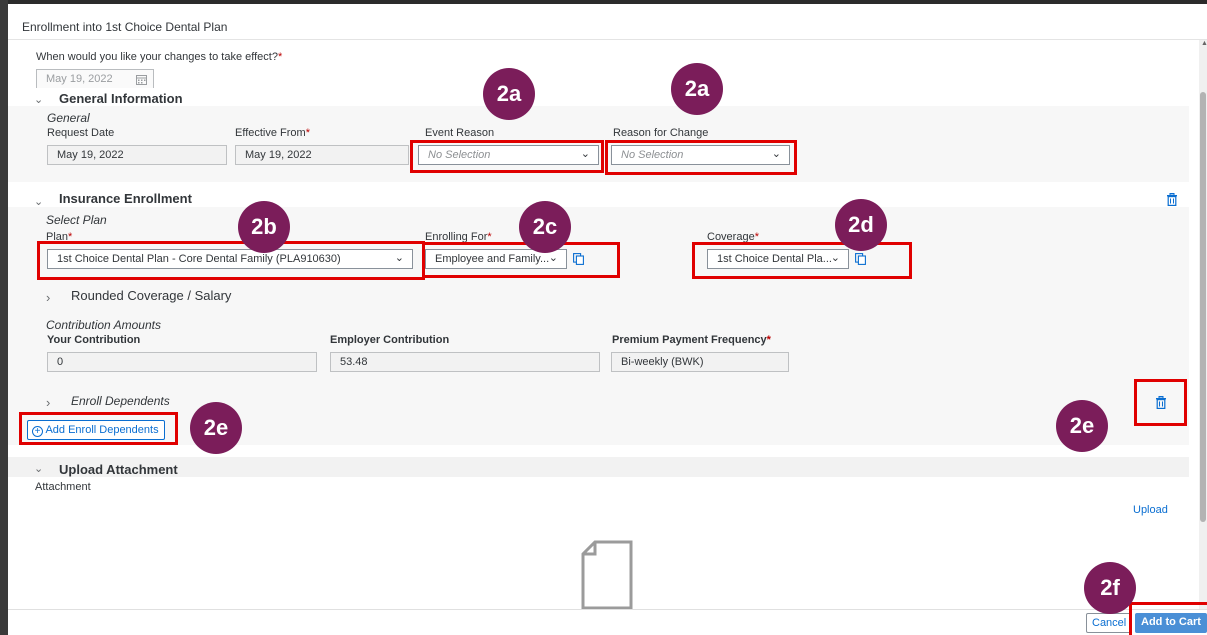  What do you see at coordinates (125, 198) in the screenshot?
I see `insurance-enrollment-header: Insurance Enrollment` at bounding box center [125, 198].